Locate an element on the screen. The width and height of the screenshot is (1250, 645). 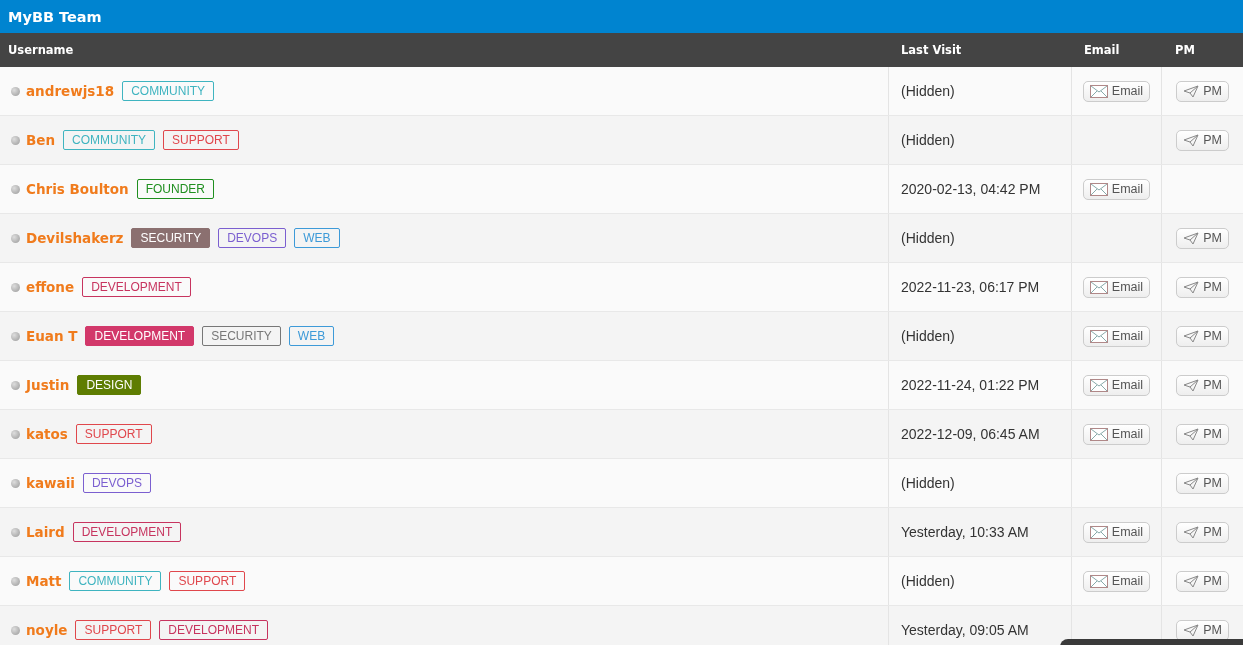
column-header: Last Visit is located at coordinates (931, 50).